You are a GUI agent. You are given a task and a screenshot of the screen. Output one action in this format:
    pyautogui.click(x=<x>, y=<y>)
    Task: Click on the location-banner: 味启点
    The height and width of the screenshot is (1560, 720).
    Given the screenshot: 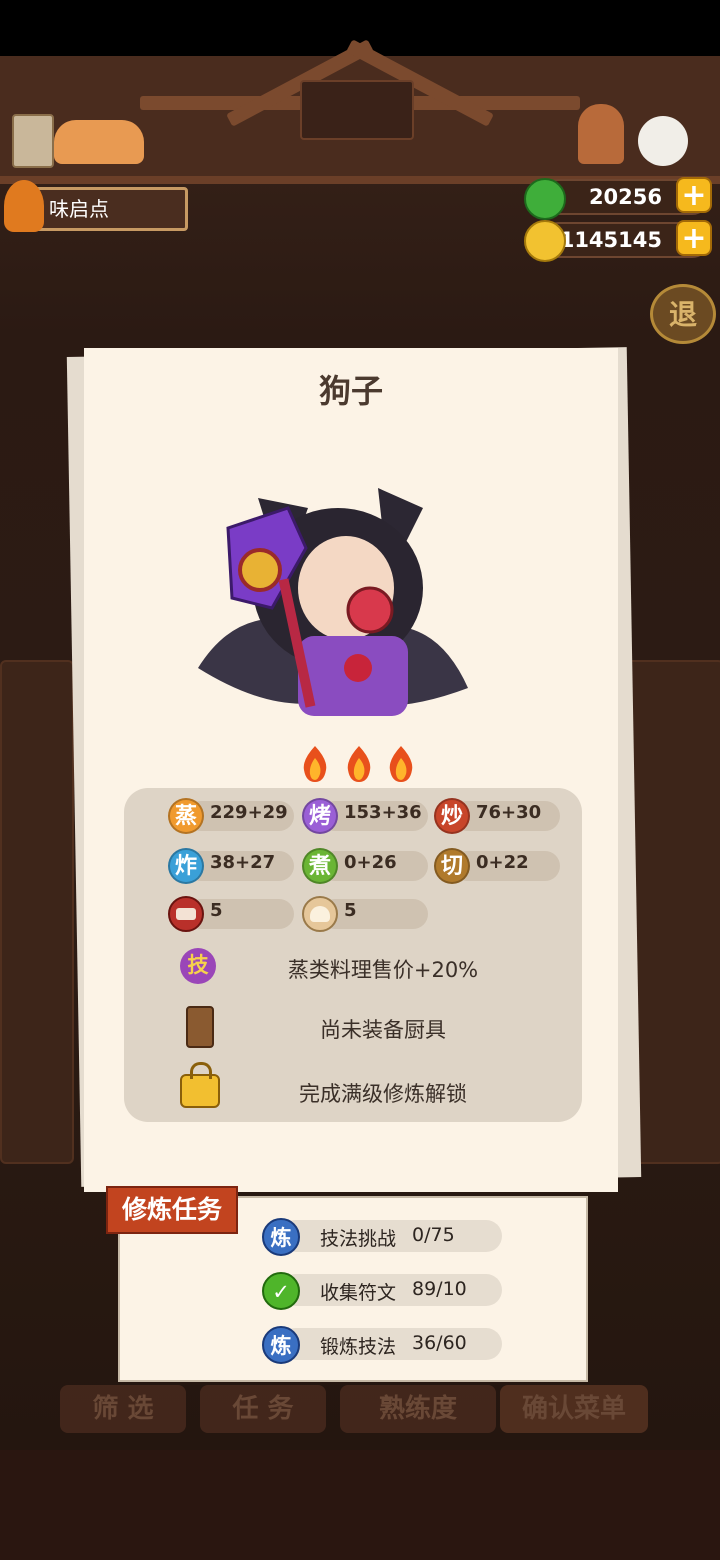 What is the action you would take?
    pyautogui.click(x=109, y=209)
    